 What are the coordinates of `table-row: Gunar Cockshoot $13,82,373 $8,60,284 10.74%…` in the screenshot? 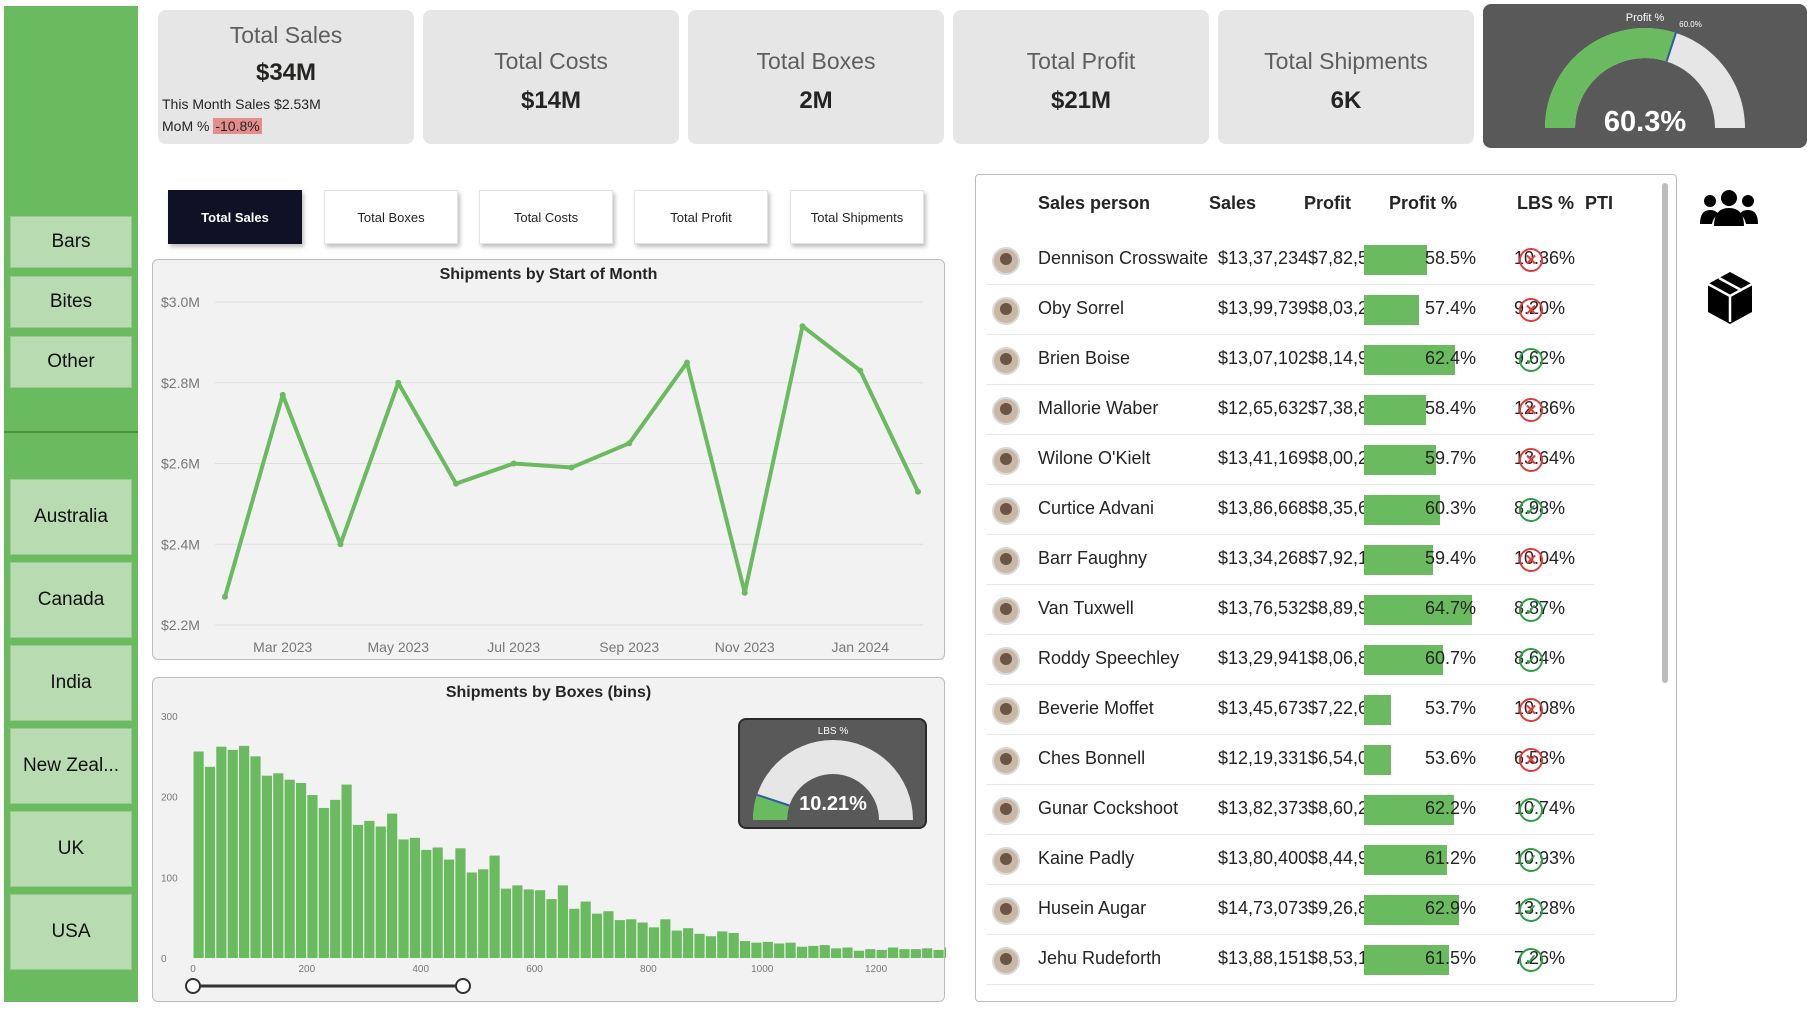 It's located at (1290, 810).